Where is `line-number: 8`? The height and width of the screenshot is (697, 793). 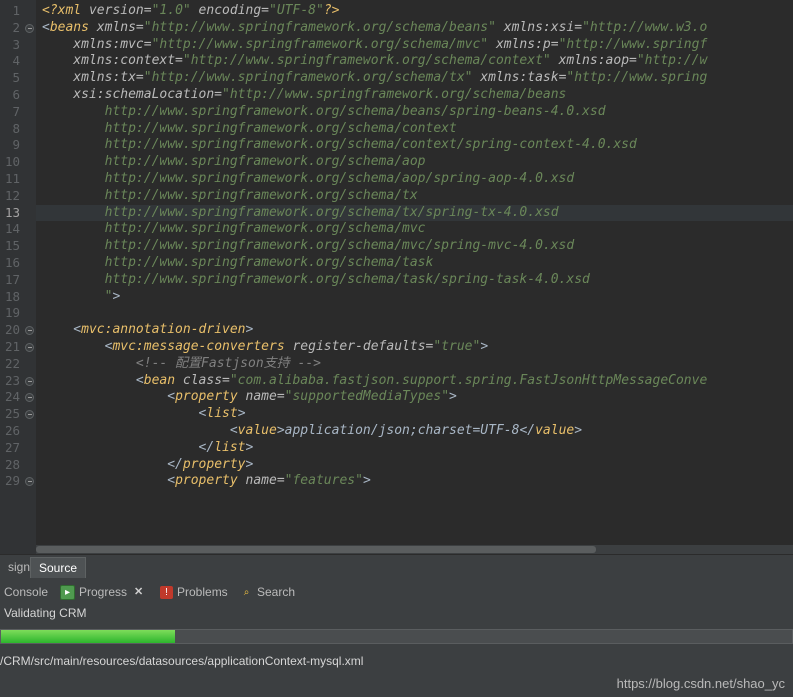 line-number: 8 is located at coordinates (16, 128).